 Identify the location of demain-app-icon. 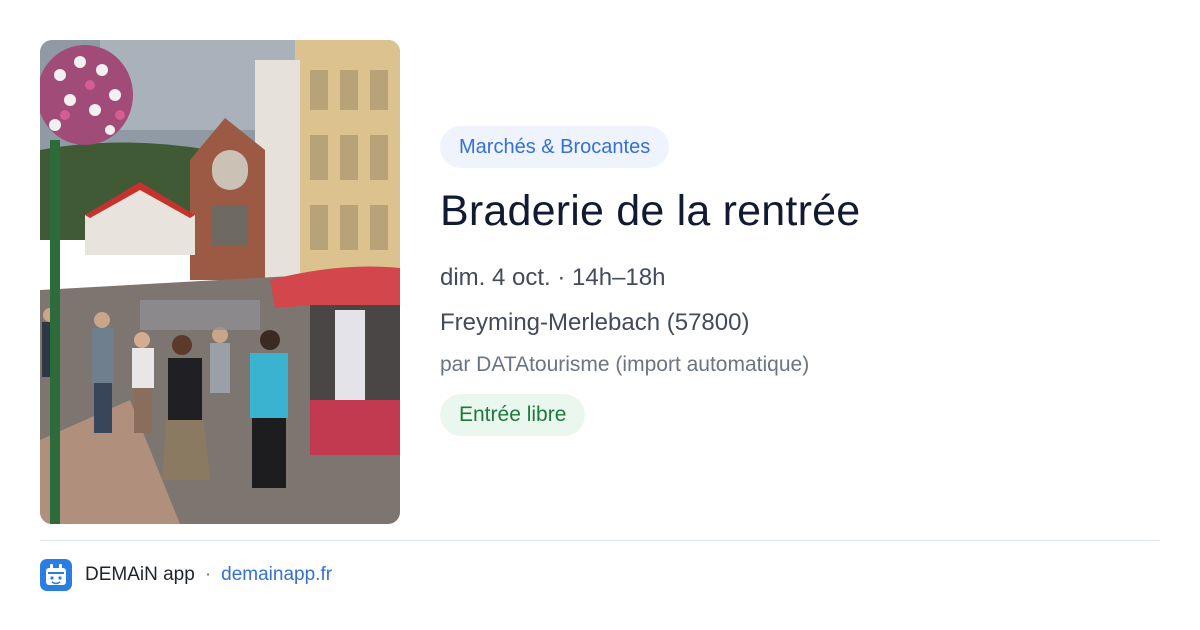
(56, 575).